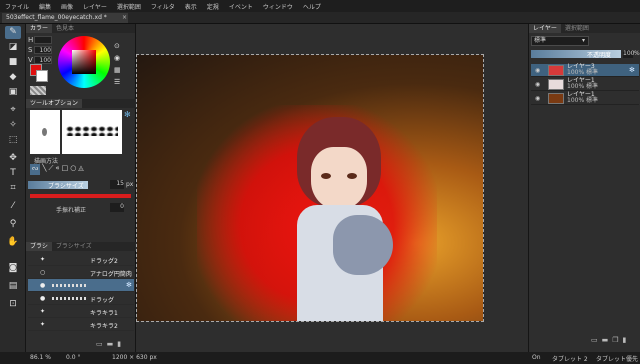  What do you see at coordinates (43, 49) in the screenshot?
I see `channel-s-field: 100` at bounding box center [43, 49].